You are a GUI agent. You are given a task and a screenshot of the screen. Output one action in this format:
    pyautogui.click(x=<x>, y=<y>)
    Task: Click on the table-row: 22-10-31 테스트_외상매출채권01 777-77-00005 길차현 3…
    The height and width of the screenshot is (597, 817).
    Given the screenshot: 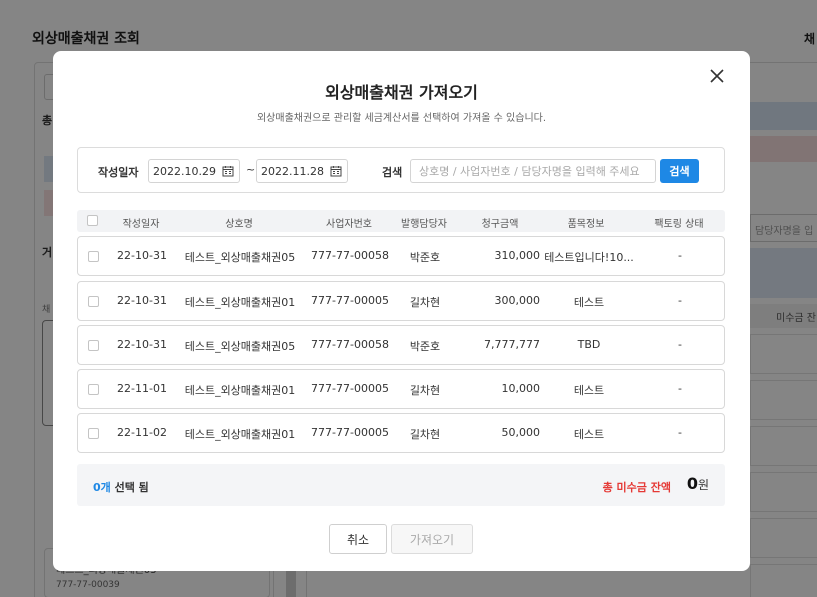 What is the action you would take?
    pyautogui.click(x=401, y=301)
    